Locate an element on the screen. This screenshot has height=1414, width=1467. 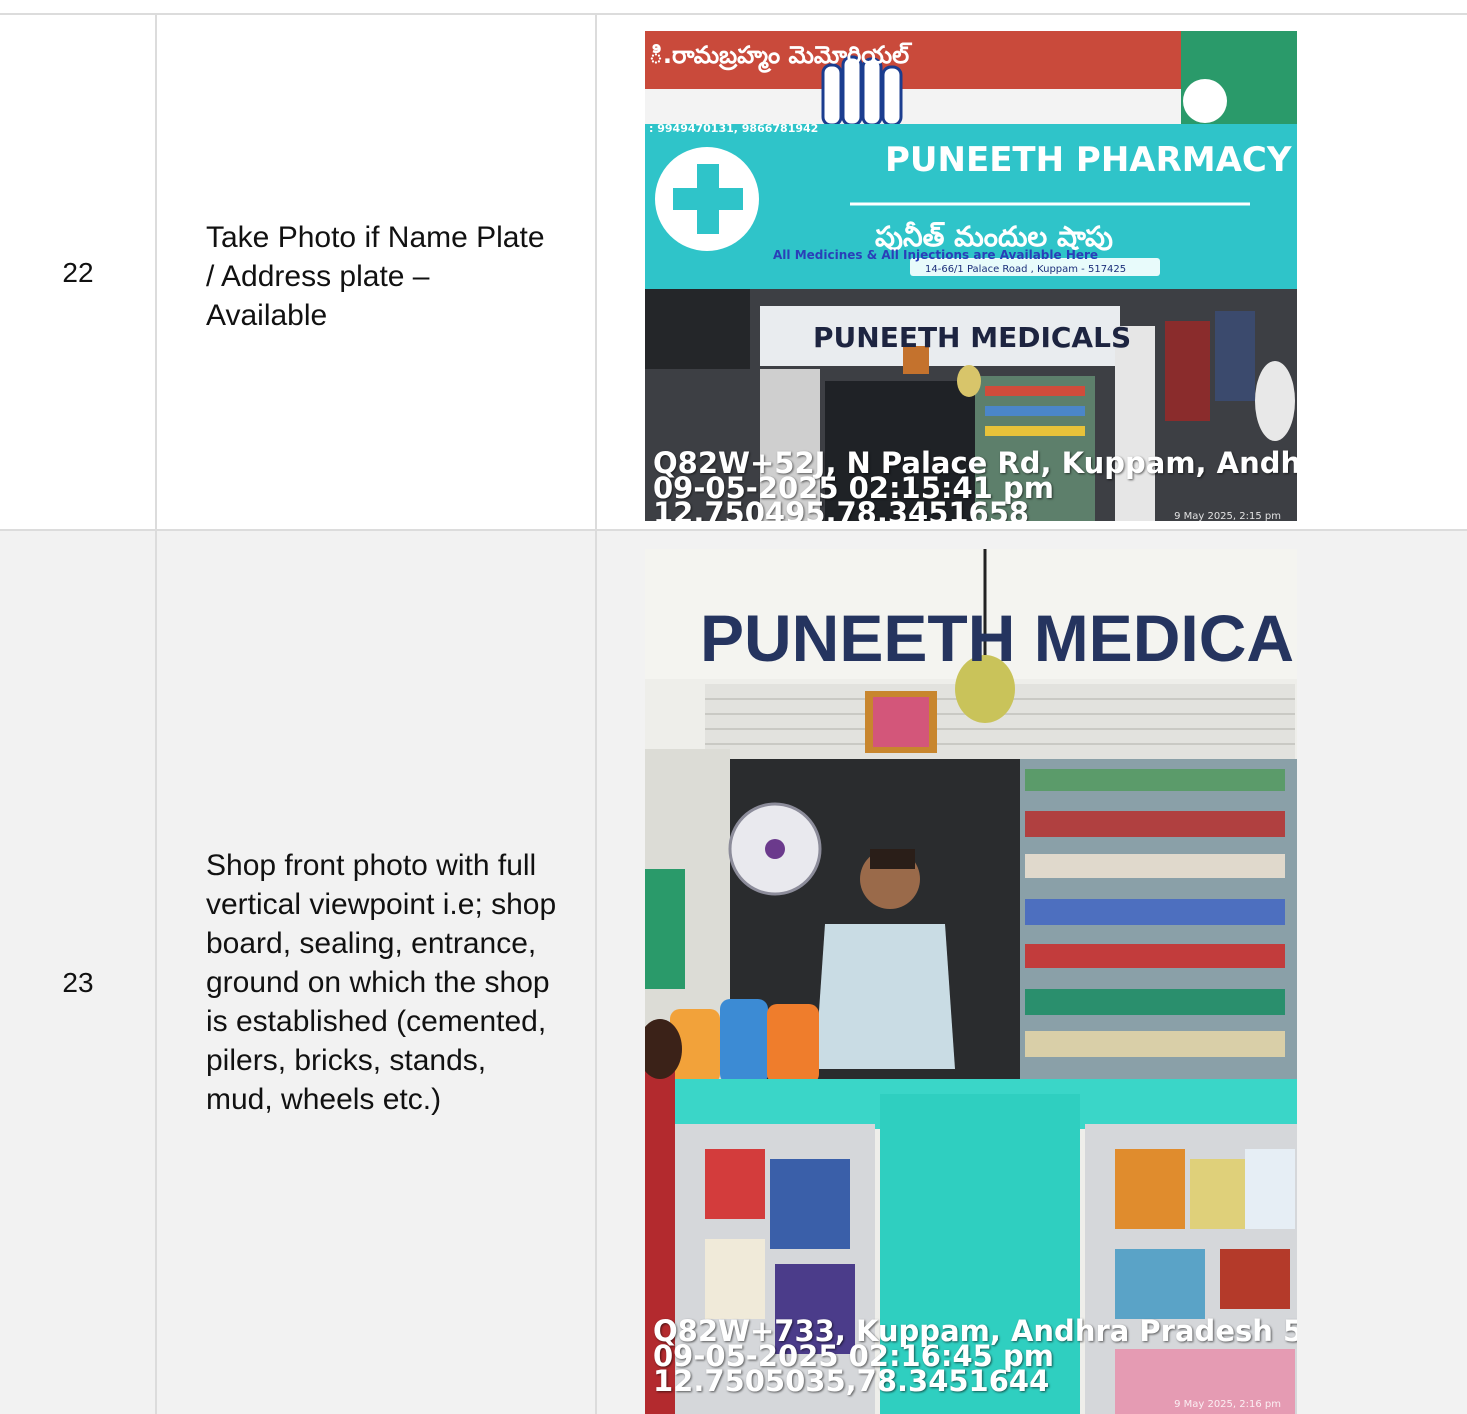
row-number: 23 is located at coordinates (78, 972).